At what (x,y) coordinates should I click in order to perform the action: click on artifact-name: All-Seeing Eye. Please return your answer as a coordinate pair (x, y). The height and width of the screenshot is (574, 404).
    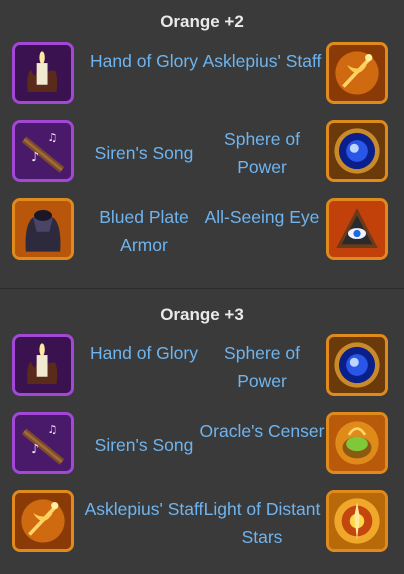
    Looking at the image, I should click on (262, 217).